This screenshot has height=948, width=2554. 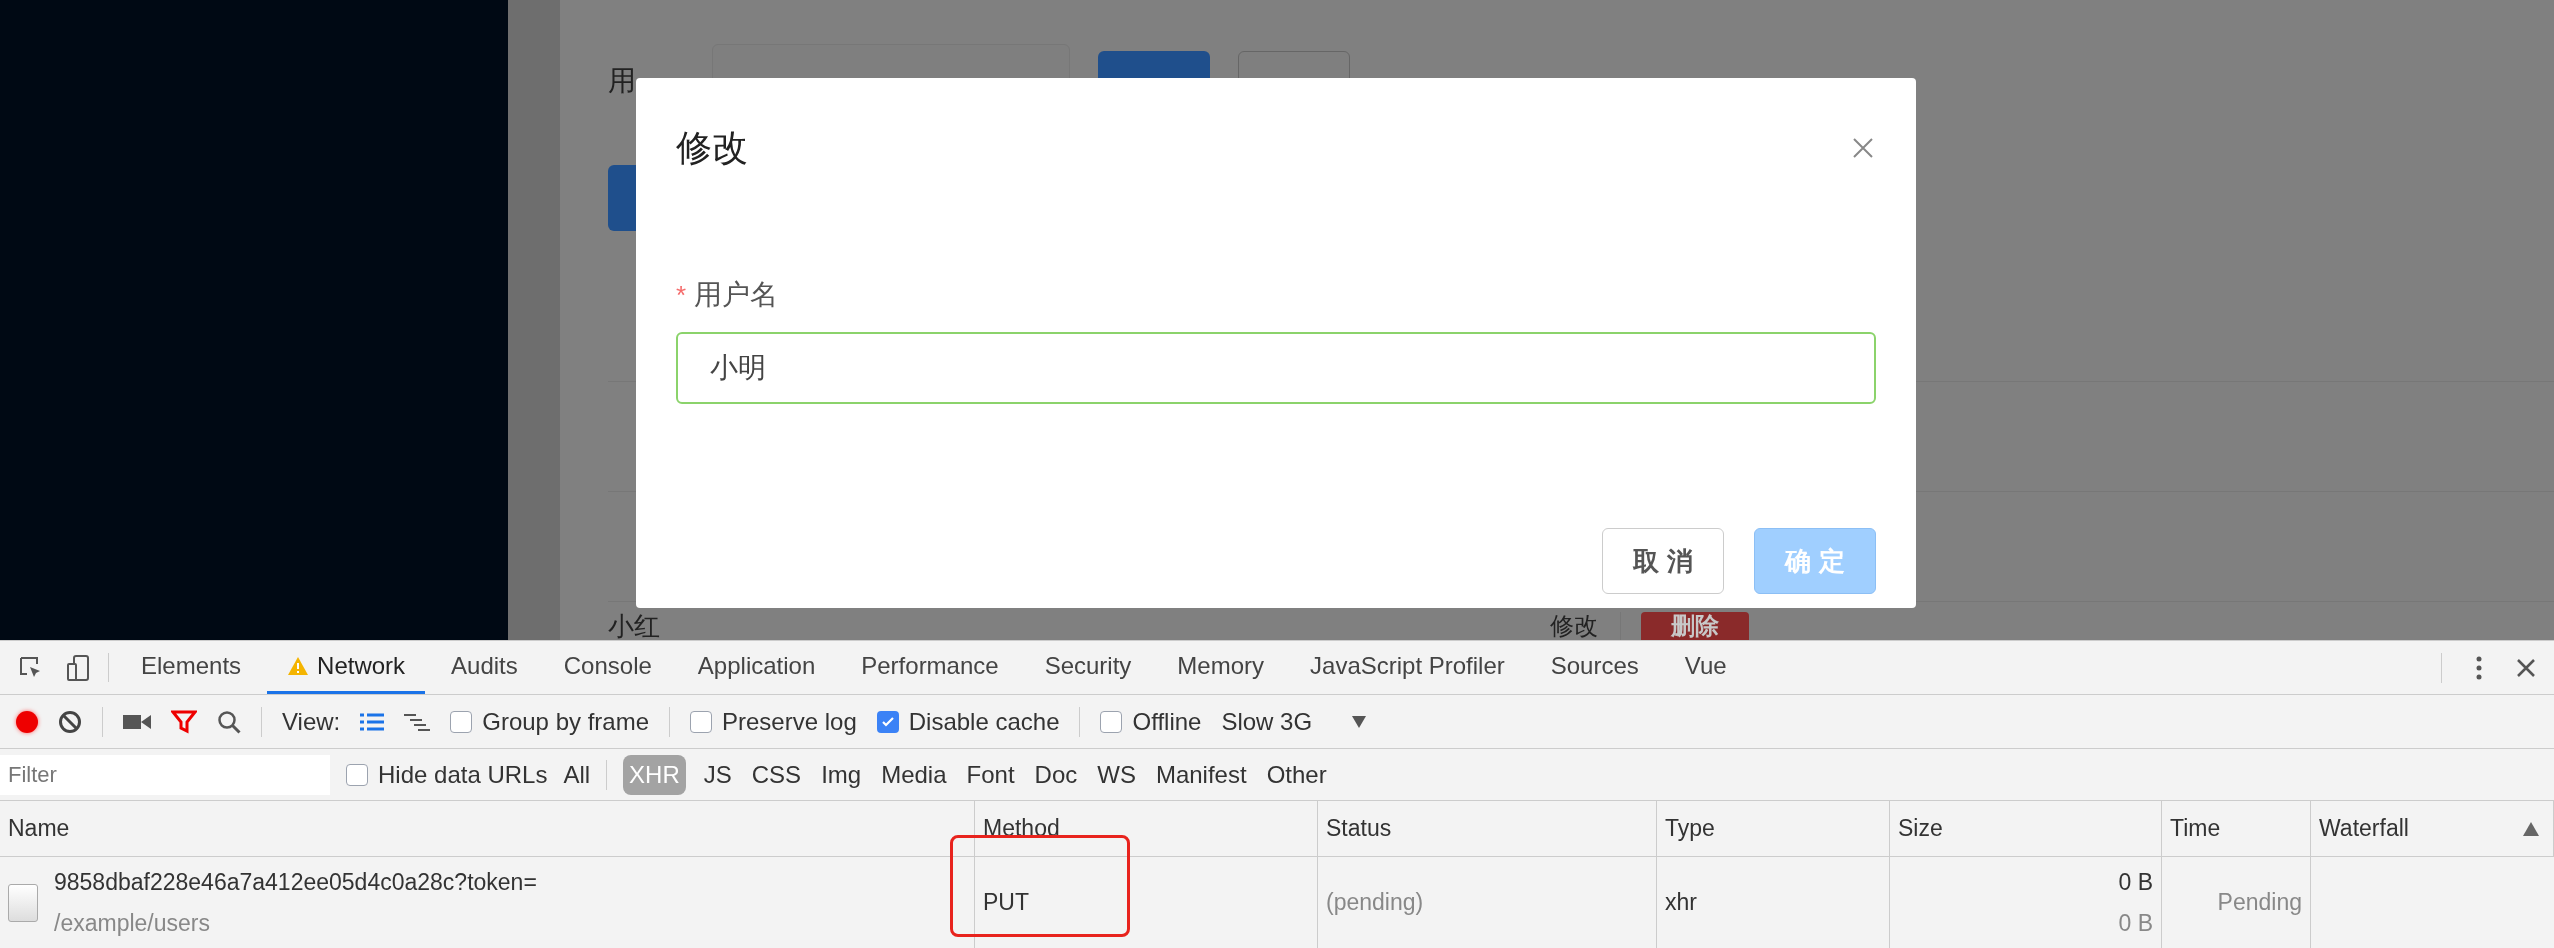 I want to click on filter-type: Media, so click(x=914, y=774).